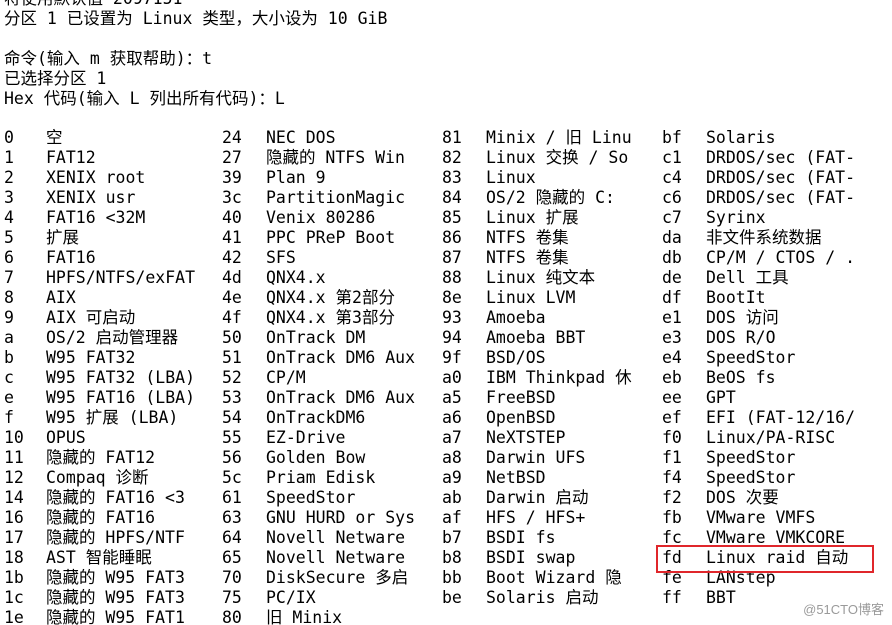  I want to click on partition-type-name: OnTrackDM6, so click(316, 417).